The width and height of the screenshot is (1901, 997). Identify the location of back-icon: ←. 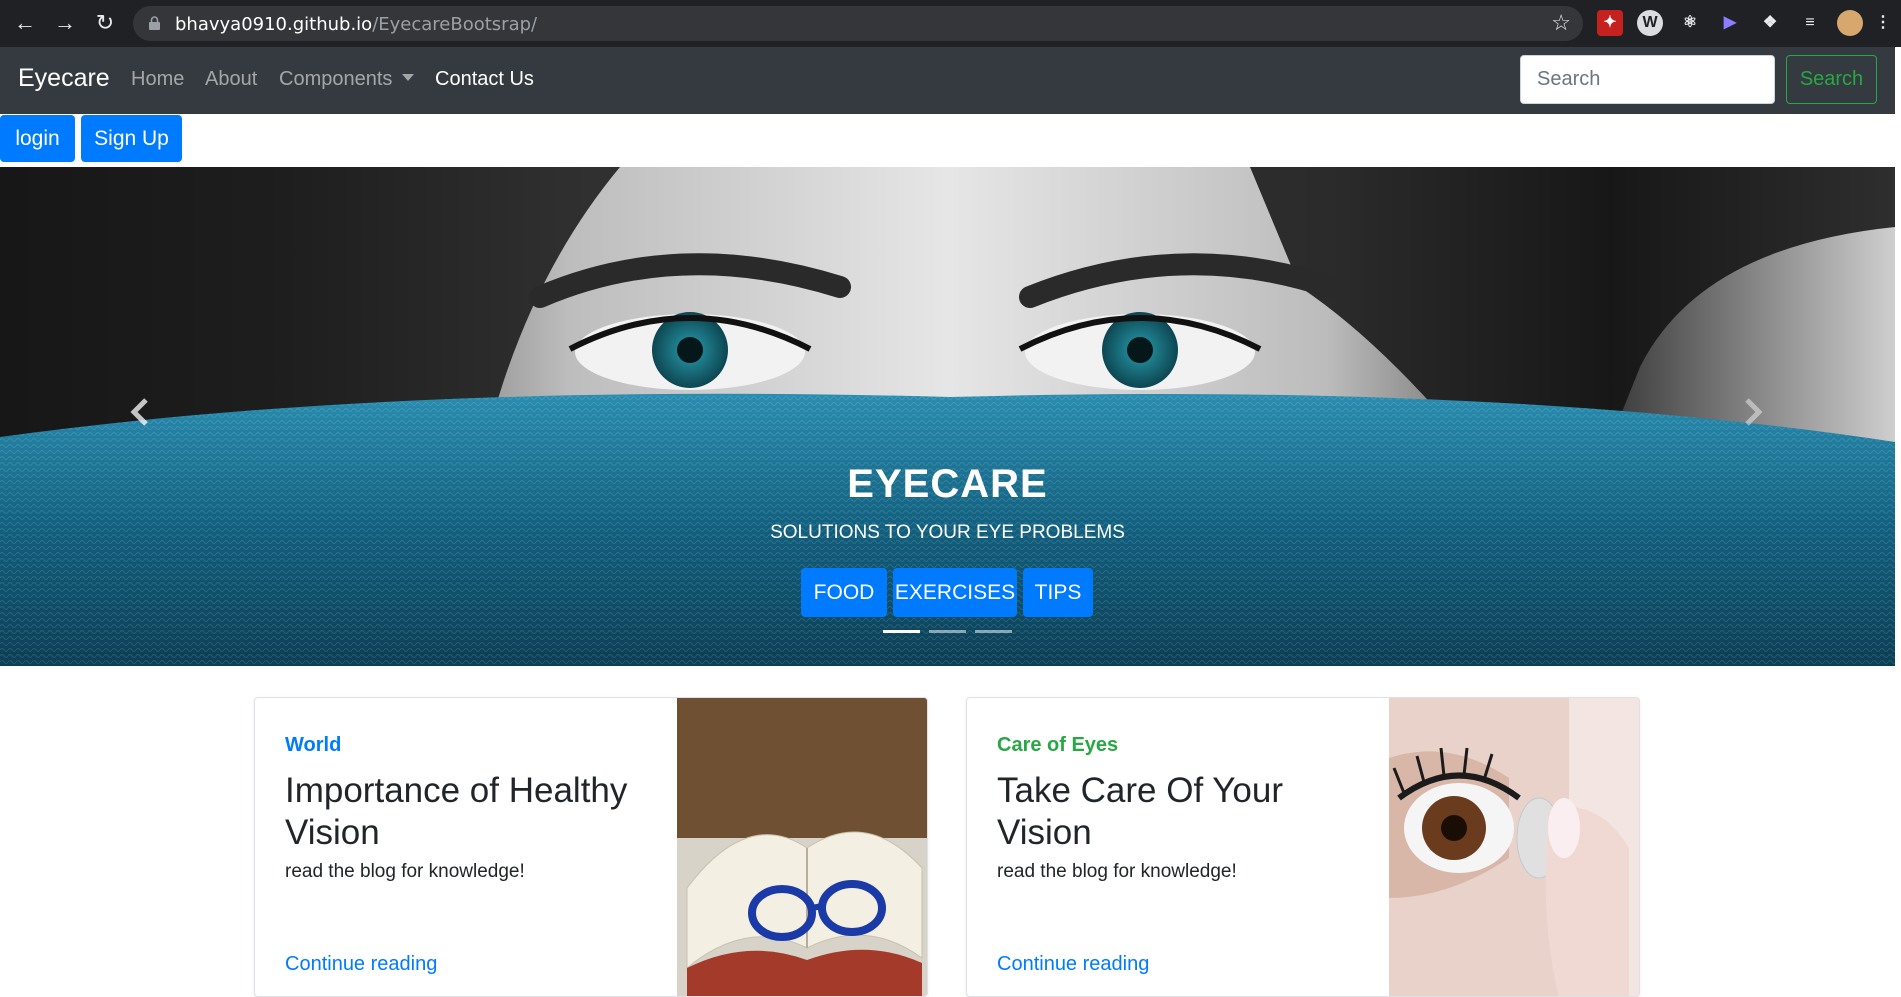
(25, 23).